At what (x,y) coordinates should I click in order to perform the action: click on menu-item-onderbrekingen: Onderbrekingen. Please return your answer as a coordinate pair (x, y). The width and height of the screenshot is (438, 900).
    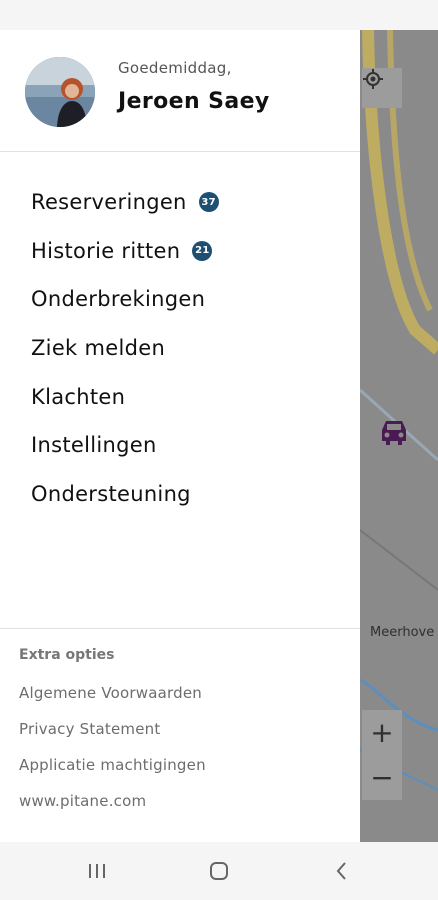
    Looking at the image, I should click on (125, 299).